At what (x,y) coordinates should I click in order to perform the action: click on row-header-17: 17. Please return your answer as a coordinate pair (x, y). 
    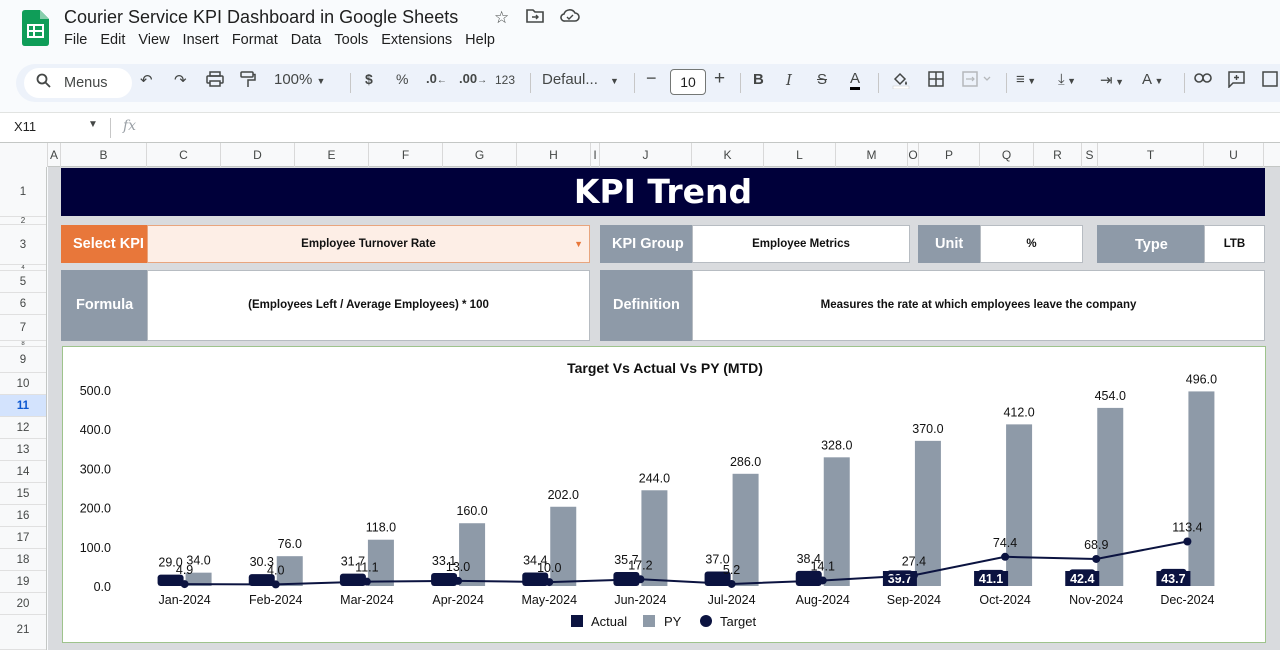
    Looking at the image, I should click on (23, 538).